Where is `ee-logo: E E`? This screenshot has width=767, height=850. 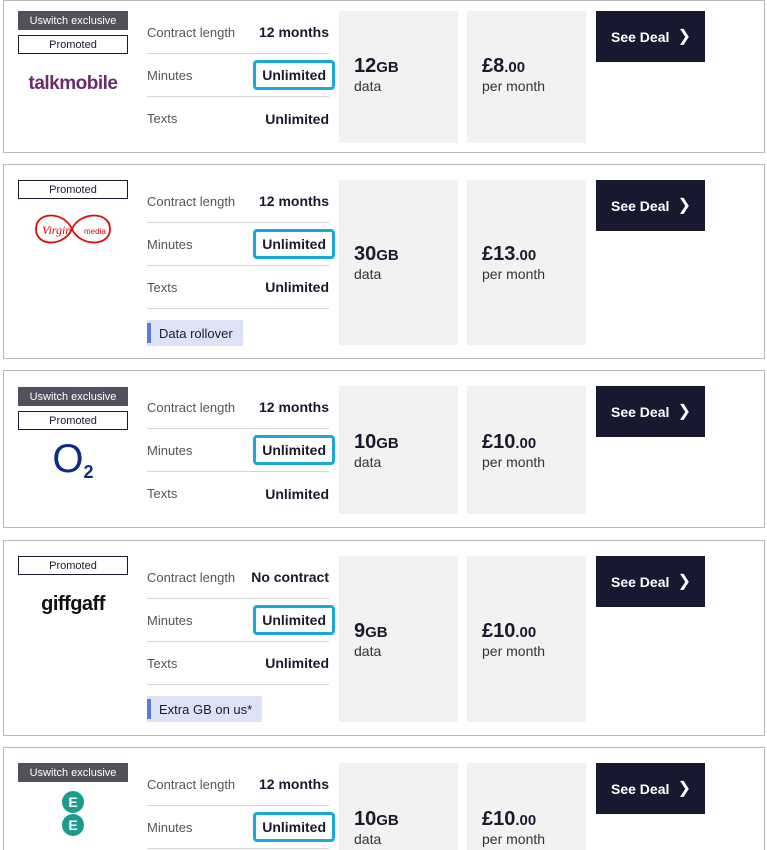
ee-logo: E E is located at coordinates (73, 813).